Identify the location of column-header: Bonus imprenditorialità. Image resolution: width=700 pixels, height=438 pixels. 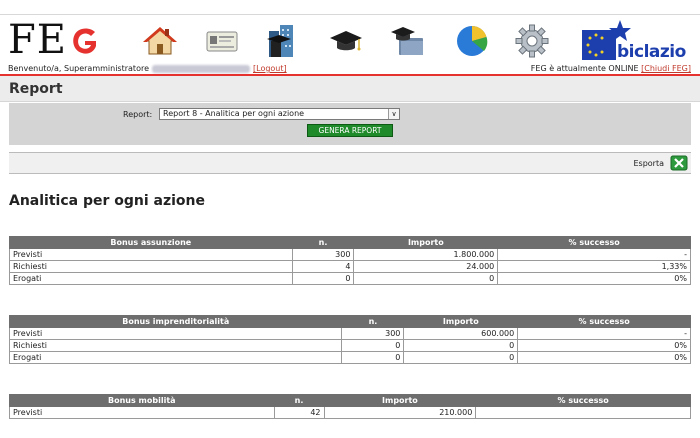
(175, 321).